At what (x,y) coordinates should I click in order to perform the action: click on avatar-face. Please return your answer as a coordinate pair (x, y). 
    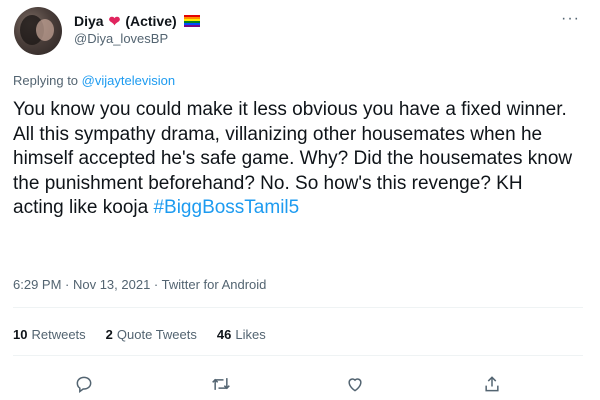
    Looking at the image, I should click on (45, 30).